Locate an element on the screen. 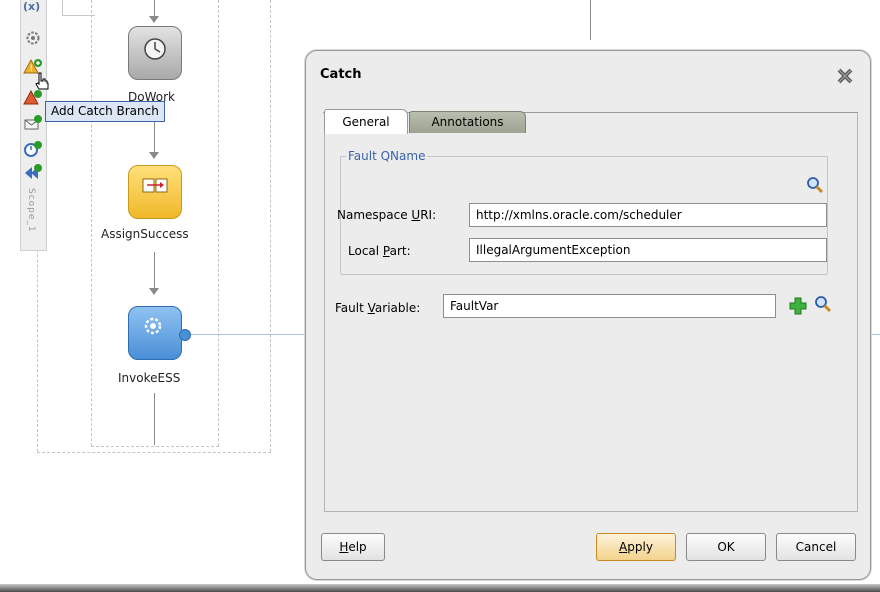  tab-annotations: Annotations is located at coordinates (467, 122).